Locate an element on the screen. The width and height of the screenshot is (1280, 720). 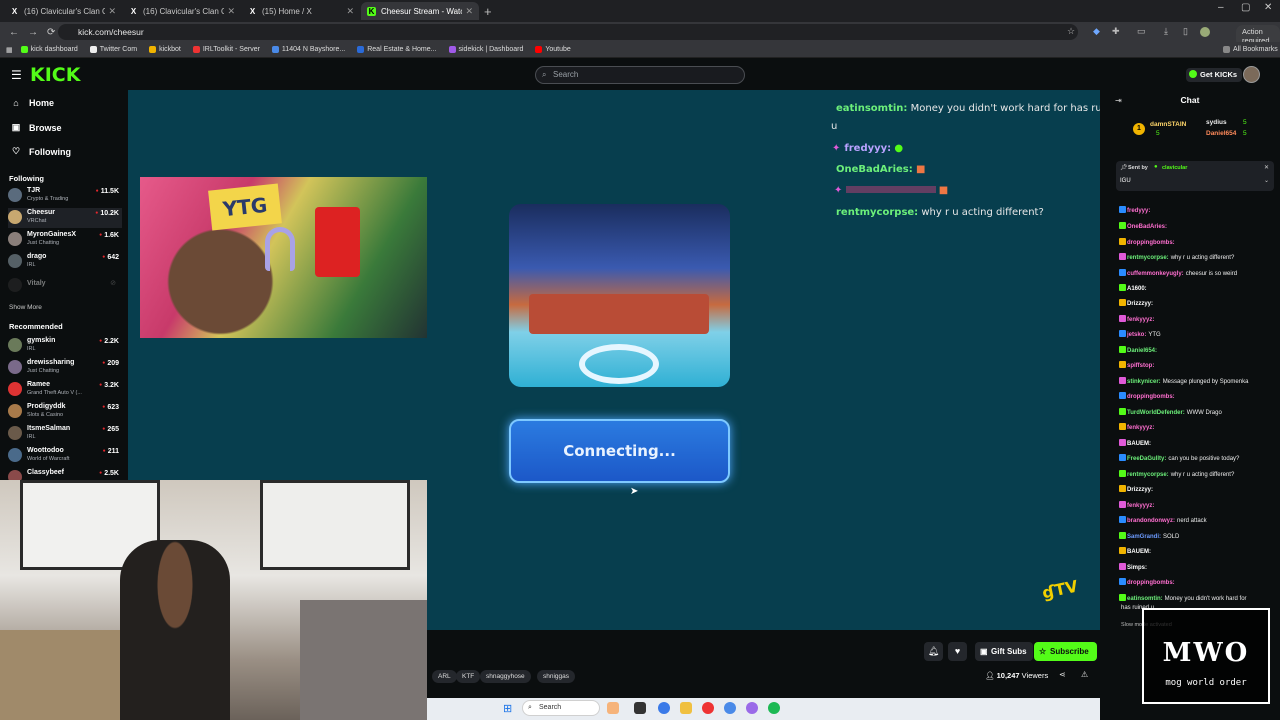
maximize-icon: ▢ is located at coordinates (1245, 7).